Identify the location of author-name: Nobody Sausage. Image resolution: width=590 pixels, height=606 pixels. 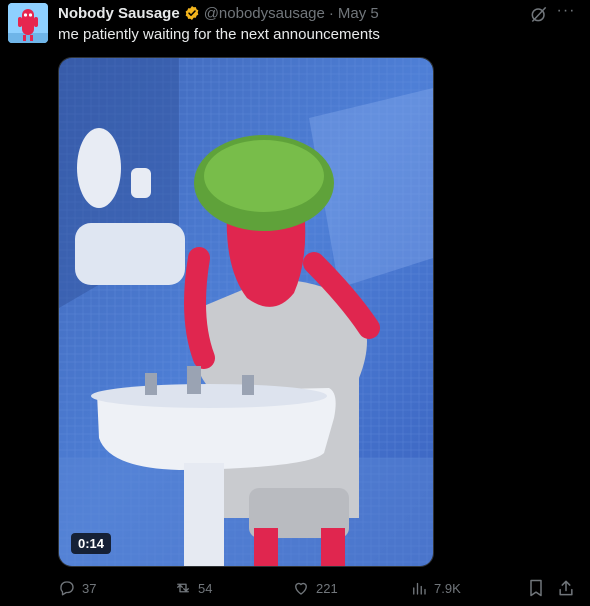
(119, 13).